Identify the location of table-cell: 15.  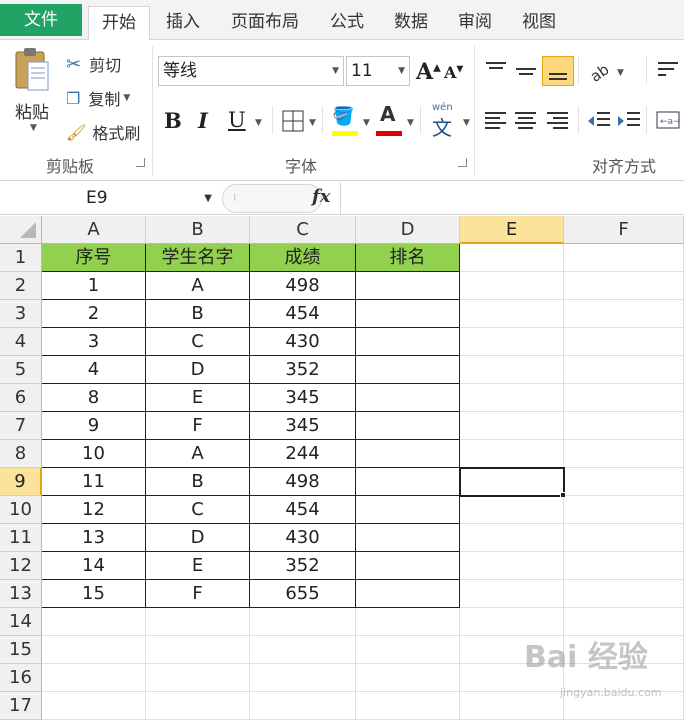
(94, 594).